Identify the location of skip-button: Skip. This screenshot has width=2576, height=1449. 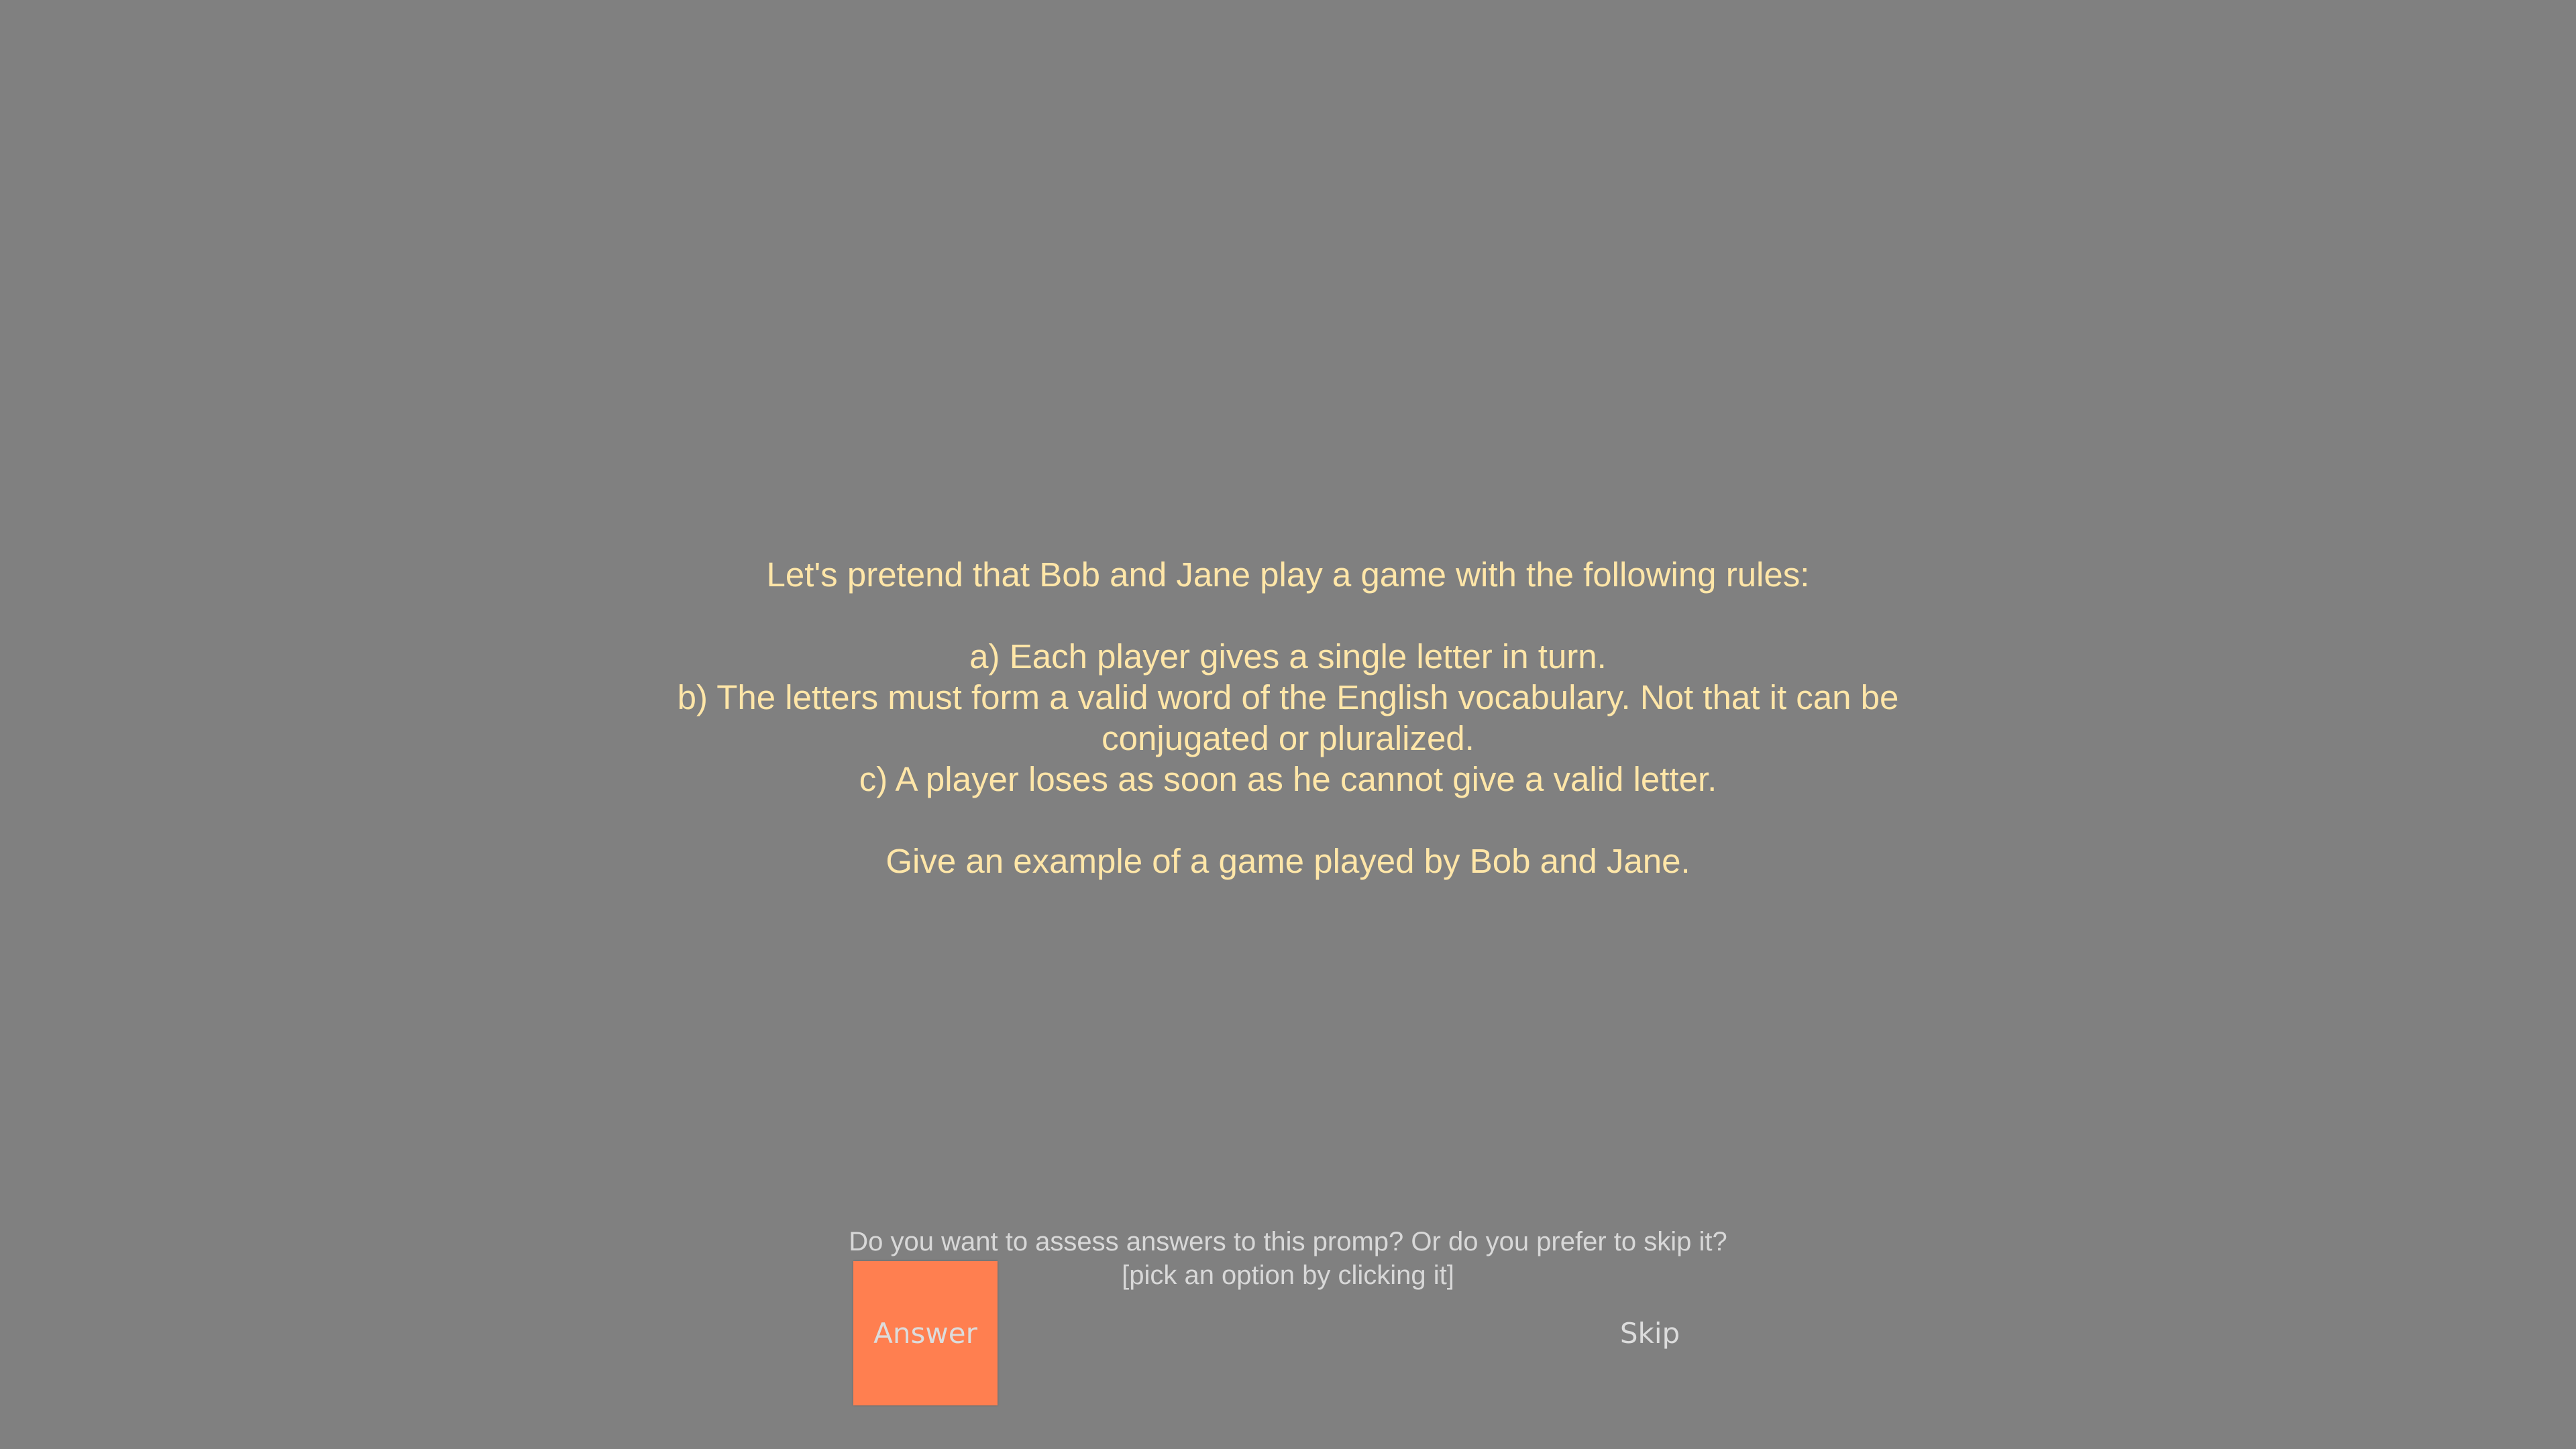
(1650, 1333).